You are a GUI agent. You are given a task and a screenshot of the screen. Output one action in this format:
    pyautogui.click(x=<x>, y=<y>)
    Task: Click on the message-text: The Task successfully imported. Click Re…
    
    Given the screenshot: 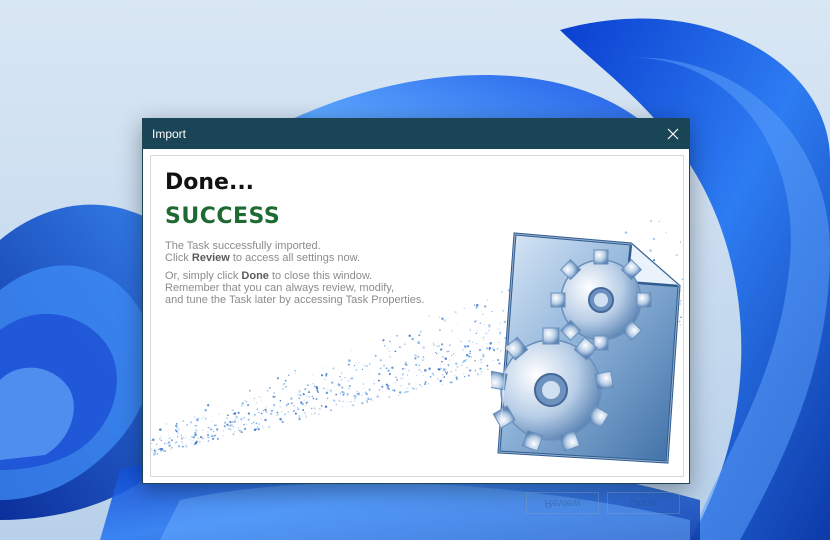 What is the action you would take?
    pyautogui.click(x=325, y=276)
    